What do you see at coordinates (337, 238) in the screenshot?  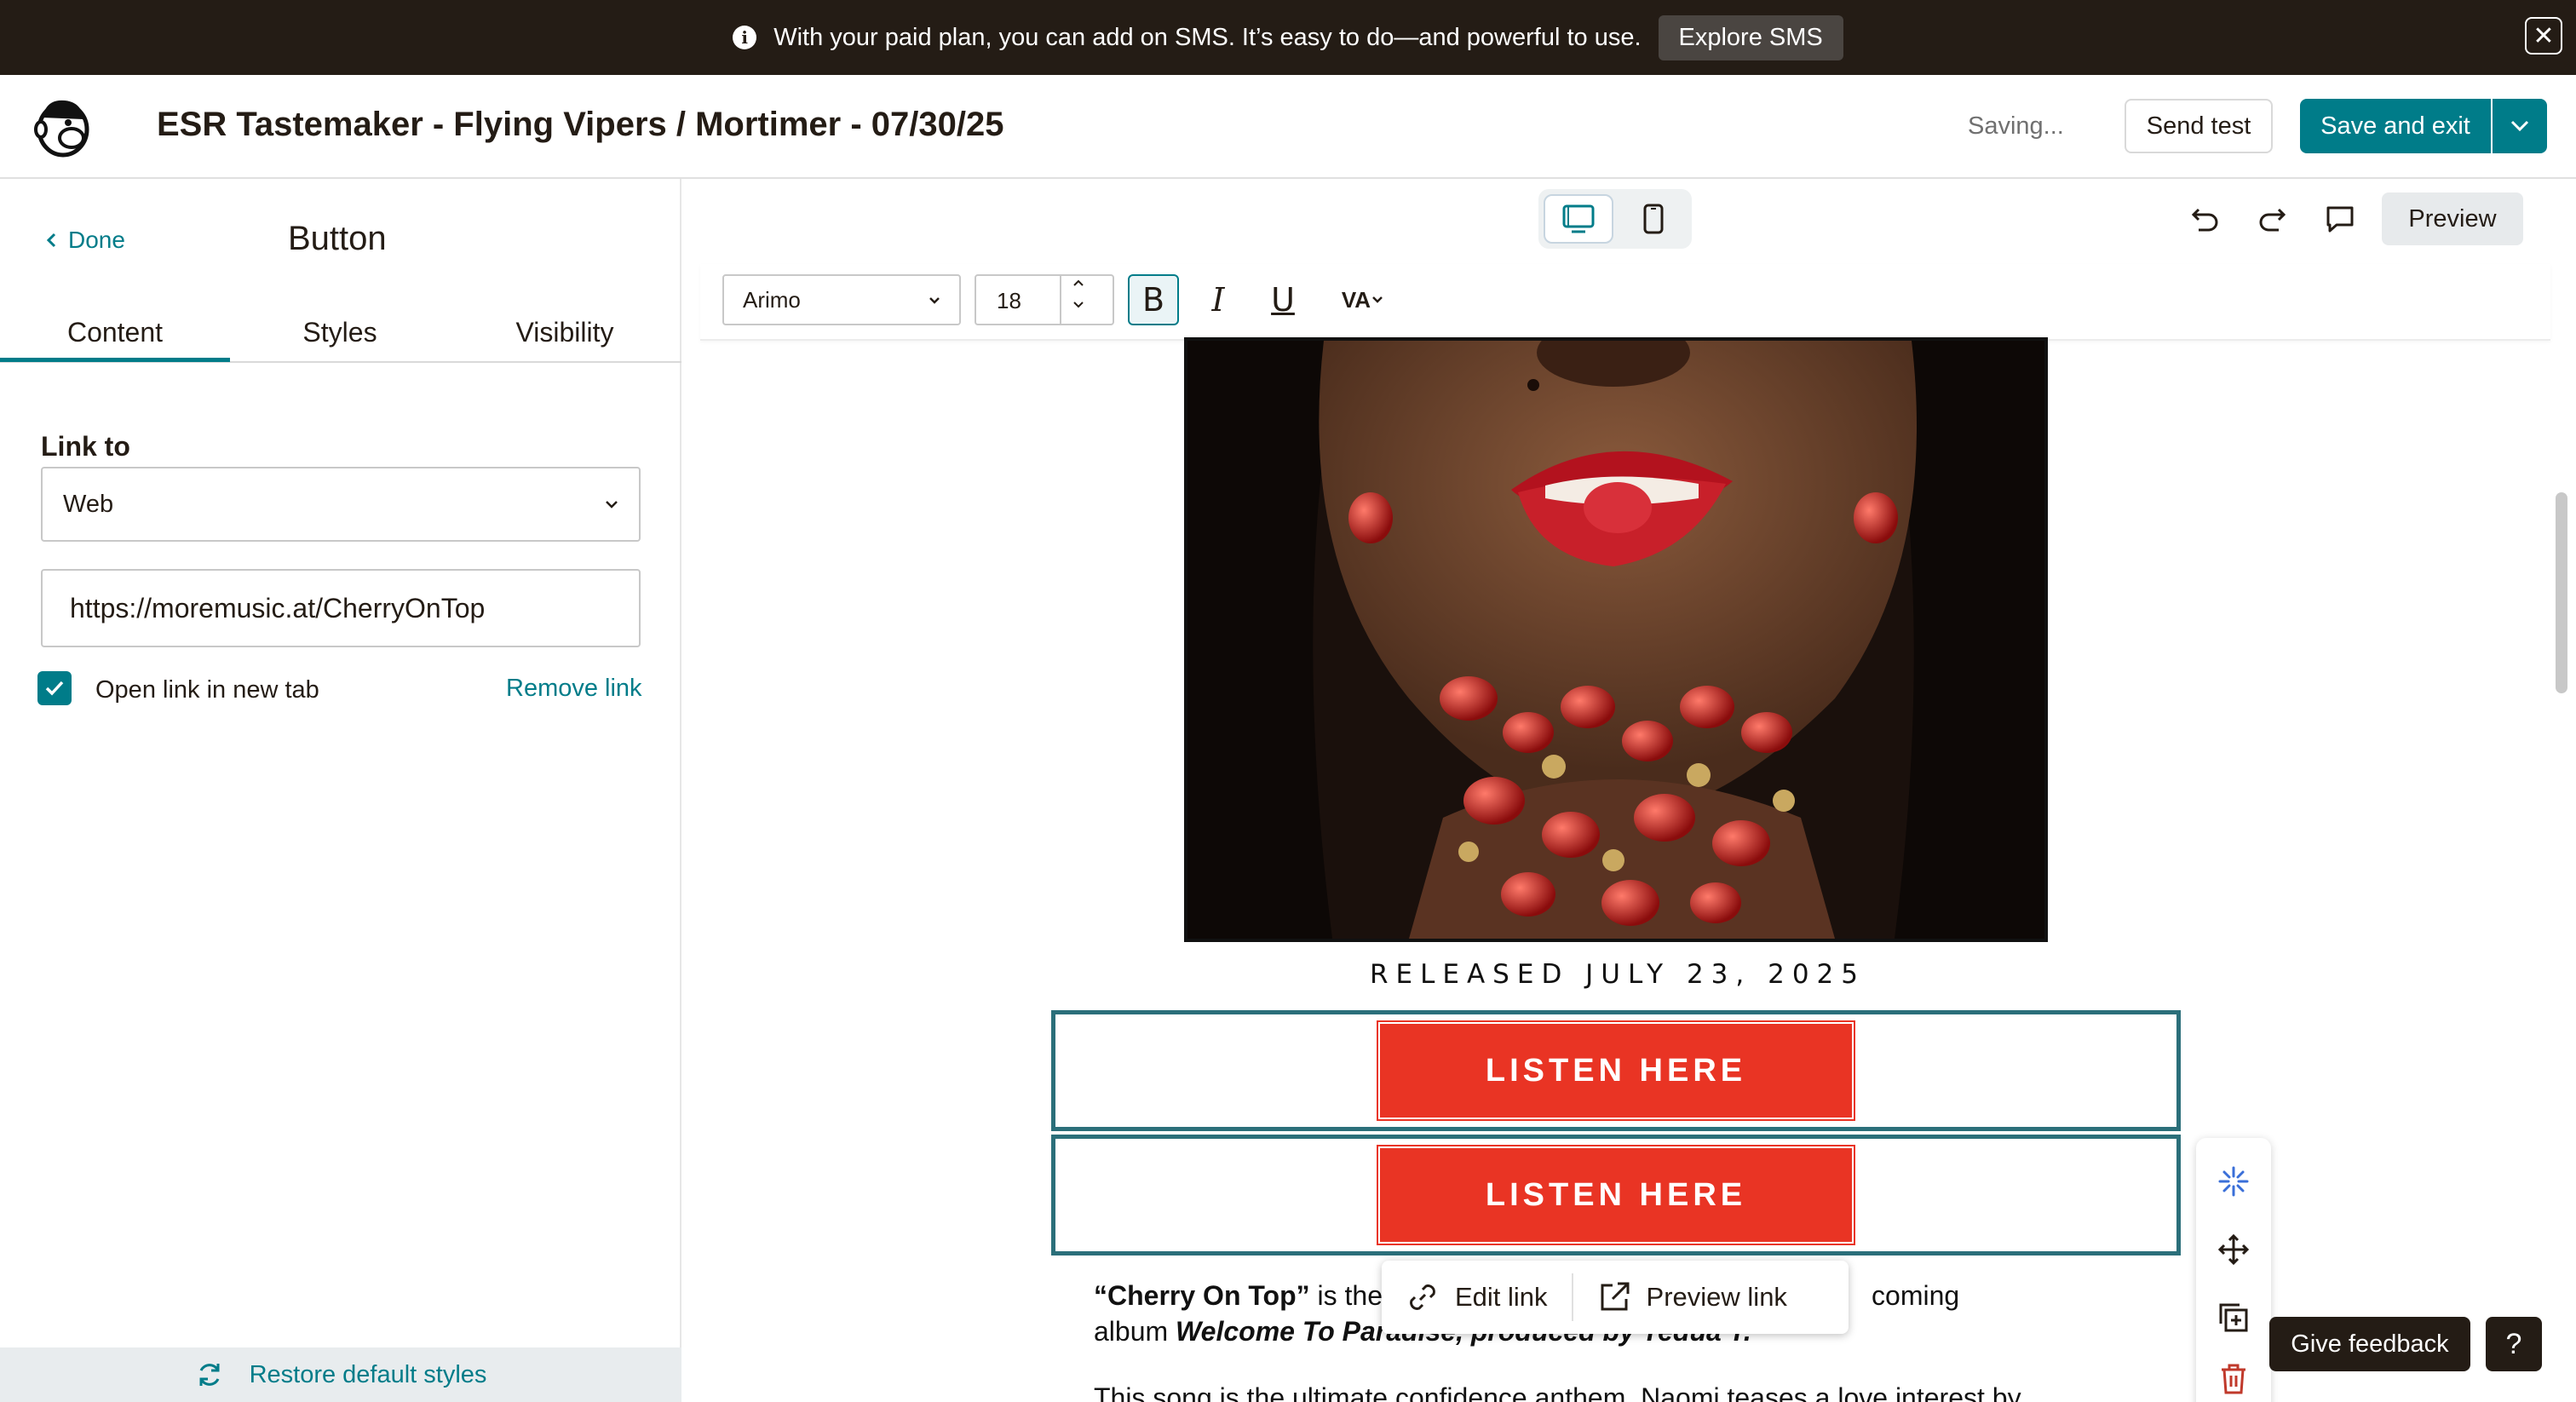 I see `panel-title: Button` at bounding box center [337, 238].